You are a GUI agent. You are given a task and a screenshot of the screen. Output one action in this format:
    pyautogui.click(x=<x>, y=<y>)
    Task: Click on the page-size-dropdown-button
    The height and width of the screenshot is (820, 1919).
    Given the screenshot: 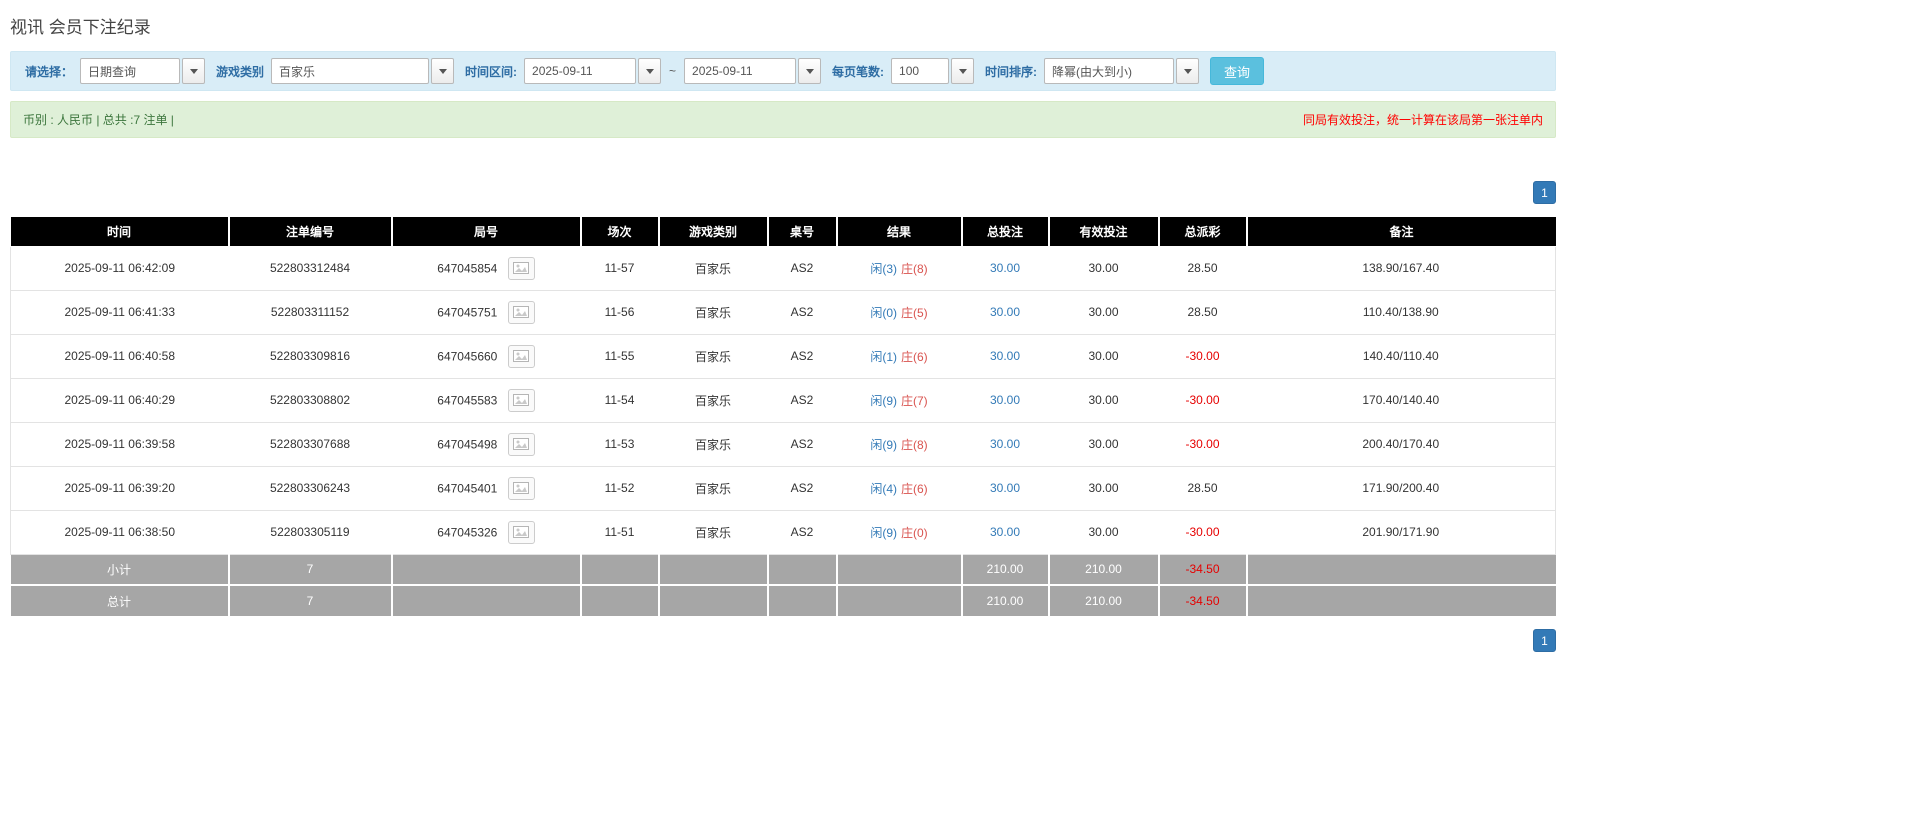 What is the action you would take?
    pyautogui.click(x=963, y=71)
    